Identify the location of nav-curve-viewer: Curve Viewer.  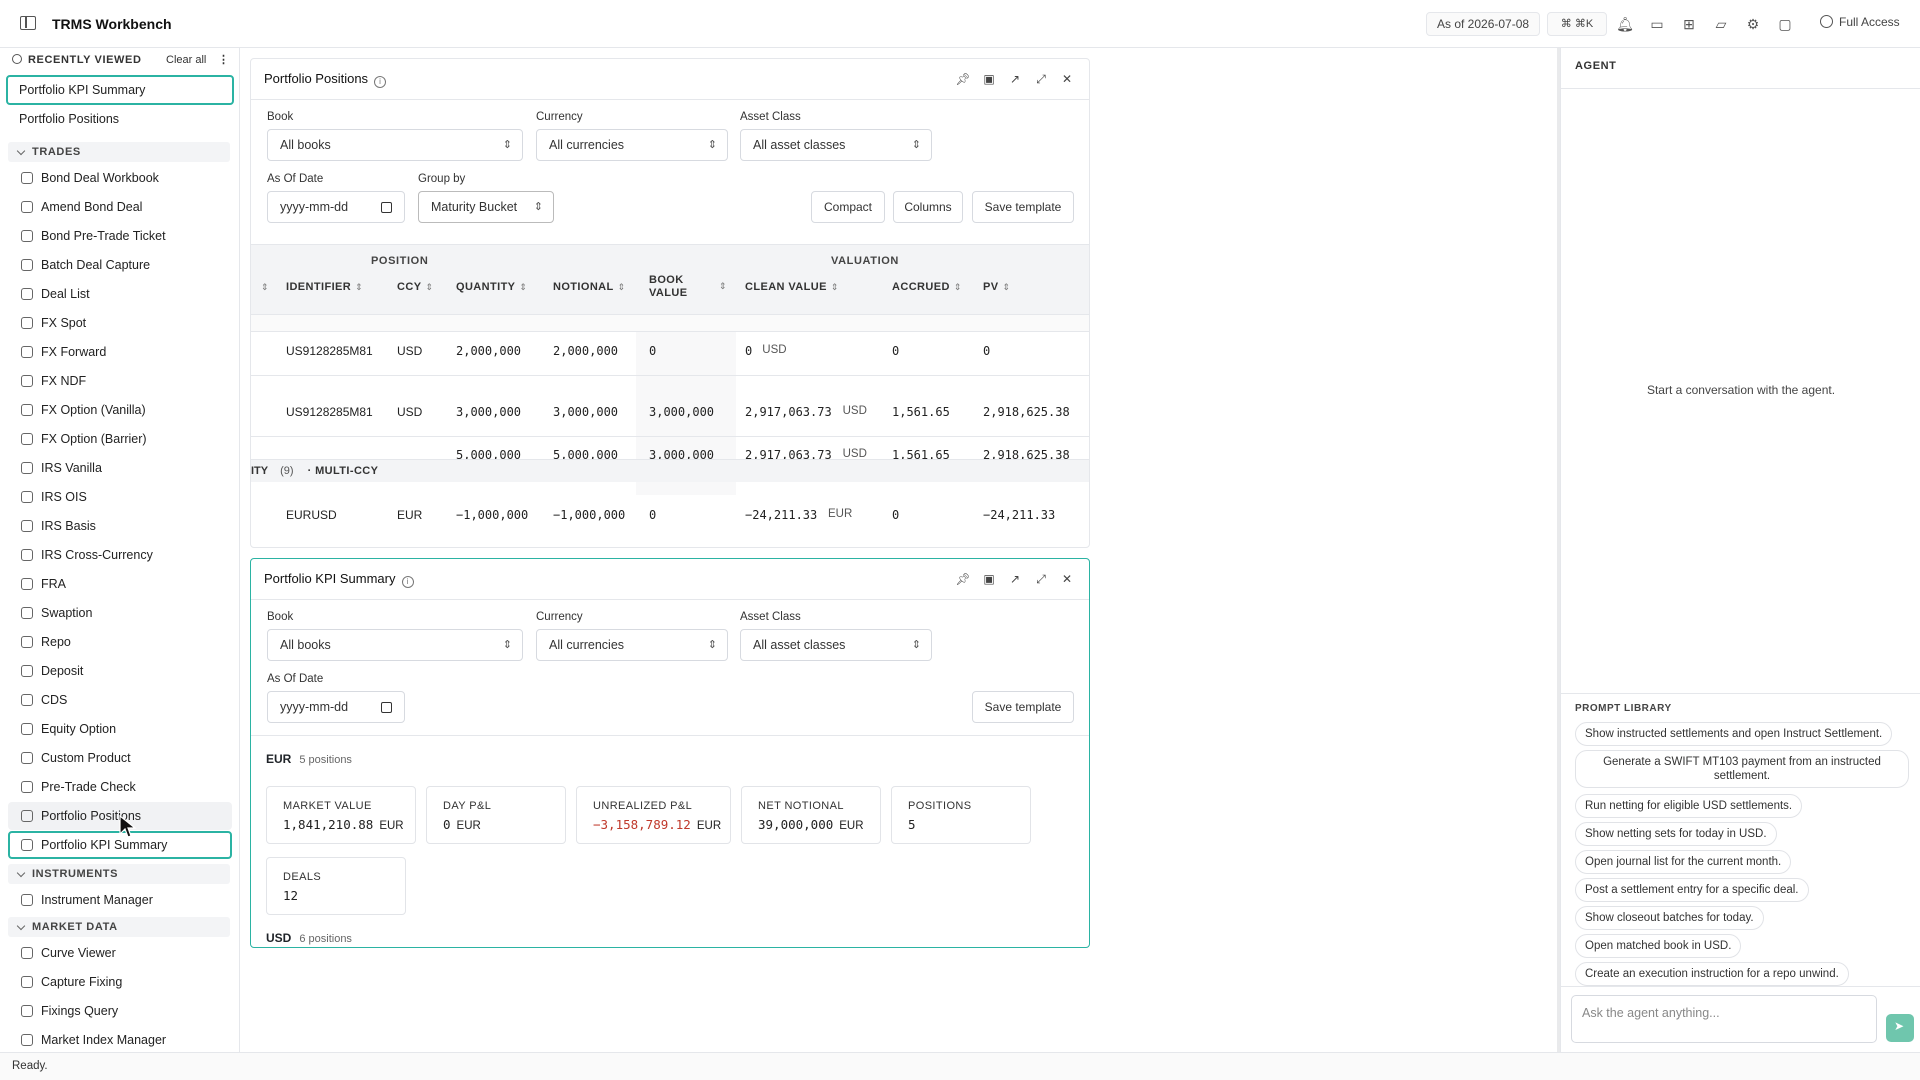
(120, 953).